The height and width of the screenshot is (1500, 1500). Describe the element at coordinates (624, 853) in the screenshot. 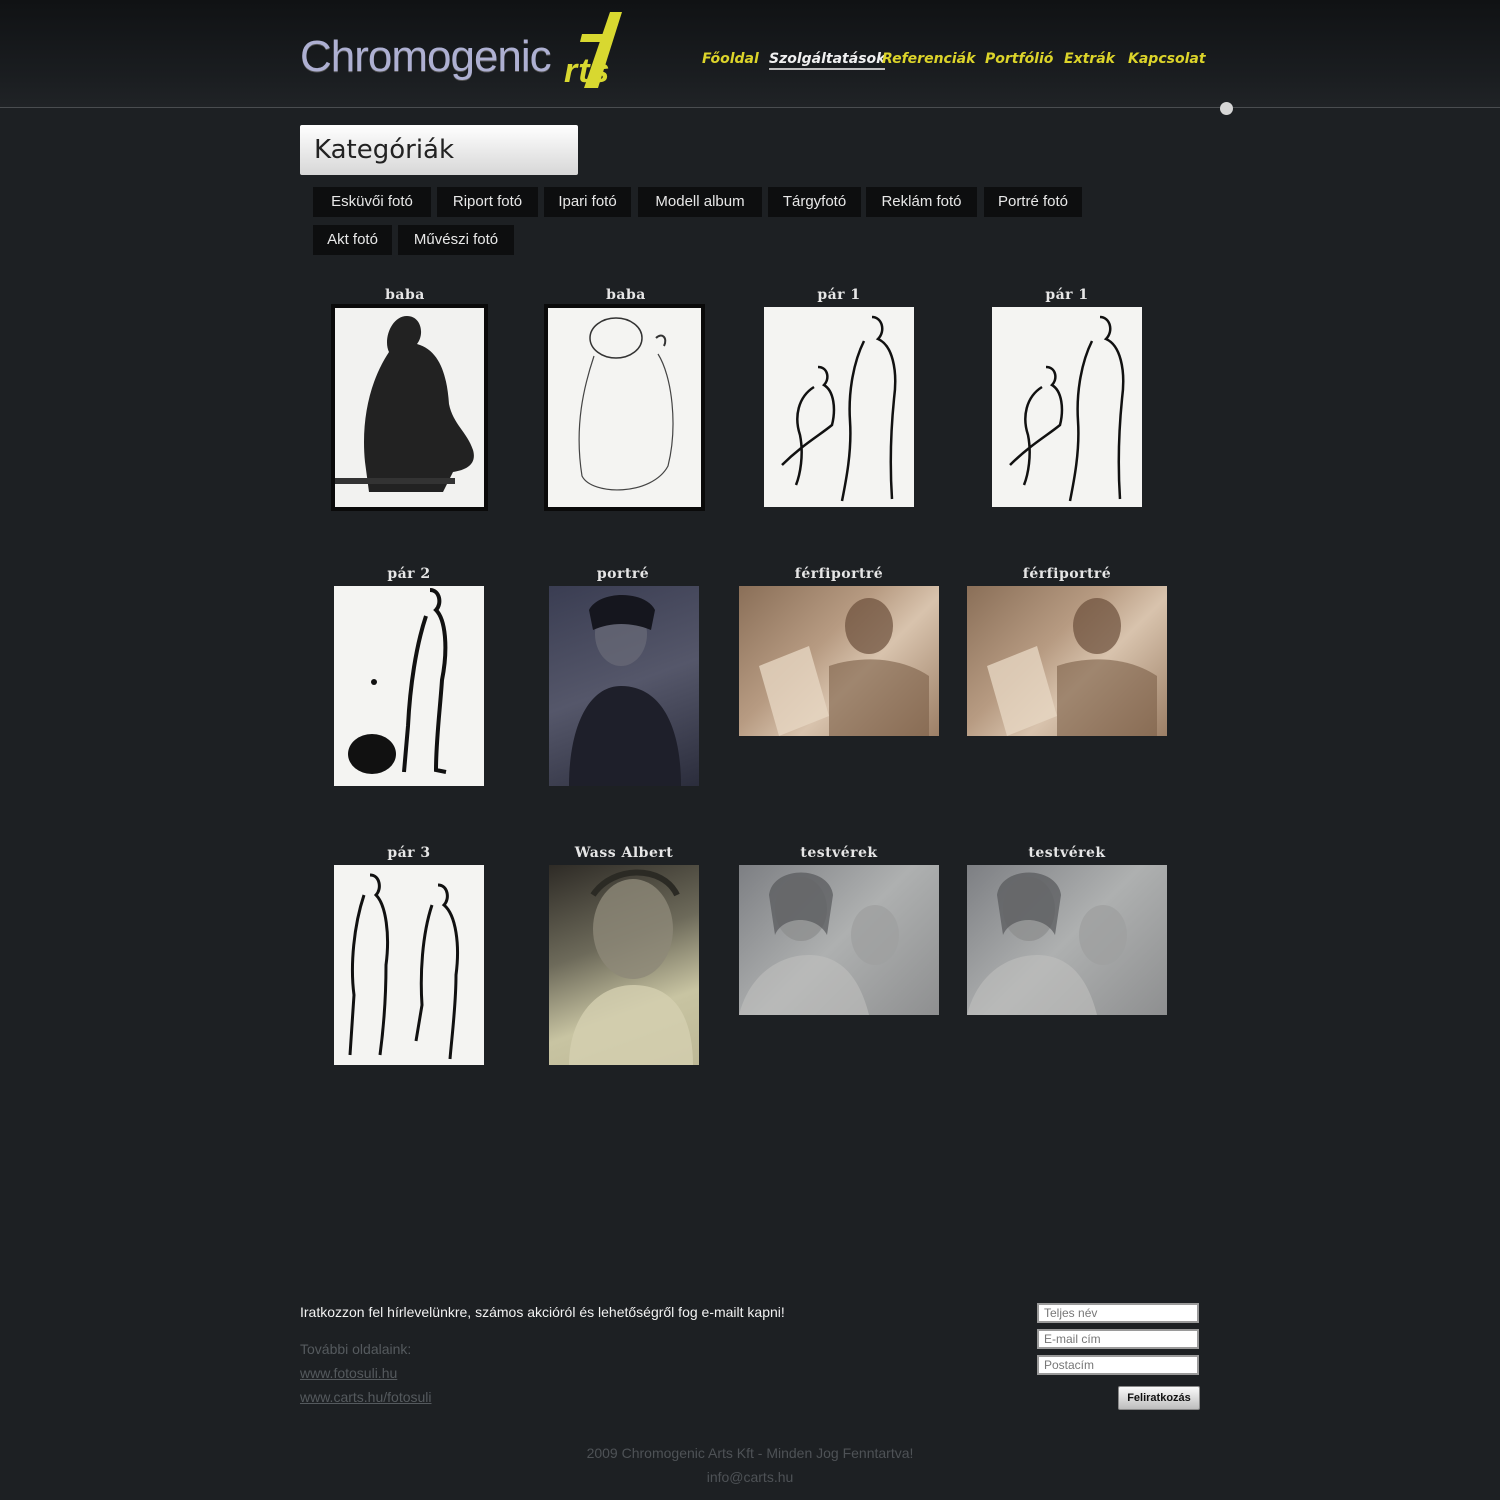

I see `gallery-title: Wass Albert` at that location.